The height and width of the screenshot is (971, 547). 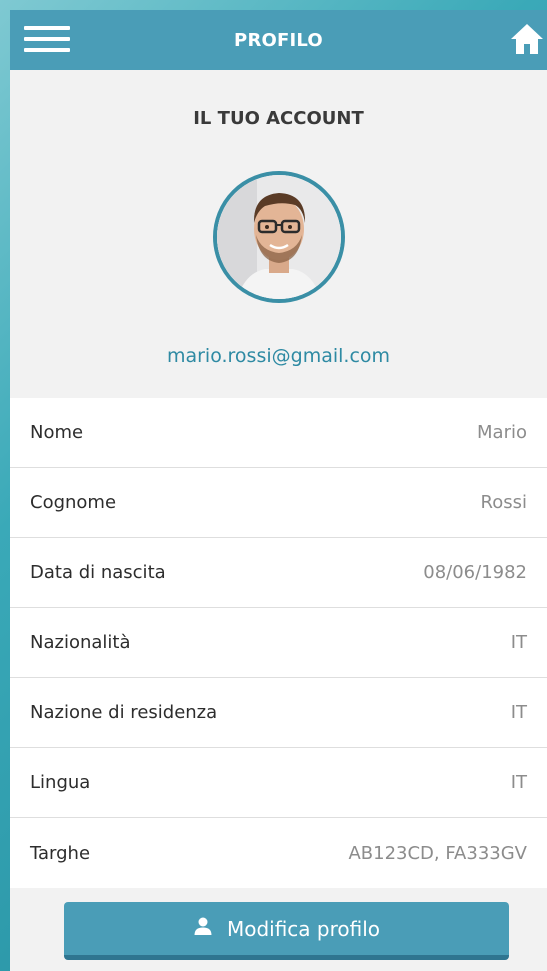 I want to click on user-icon, so click(x=203, y=928).